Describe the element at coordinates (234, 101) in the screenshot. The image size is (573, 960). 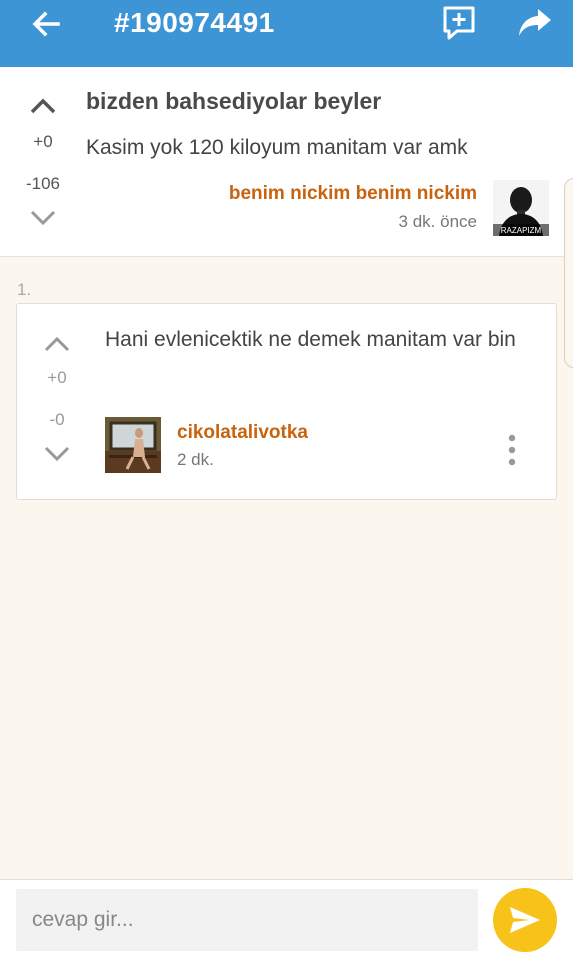
I see `entry-heading: bizden bahsediyolar beyler` at that location.